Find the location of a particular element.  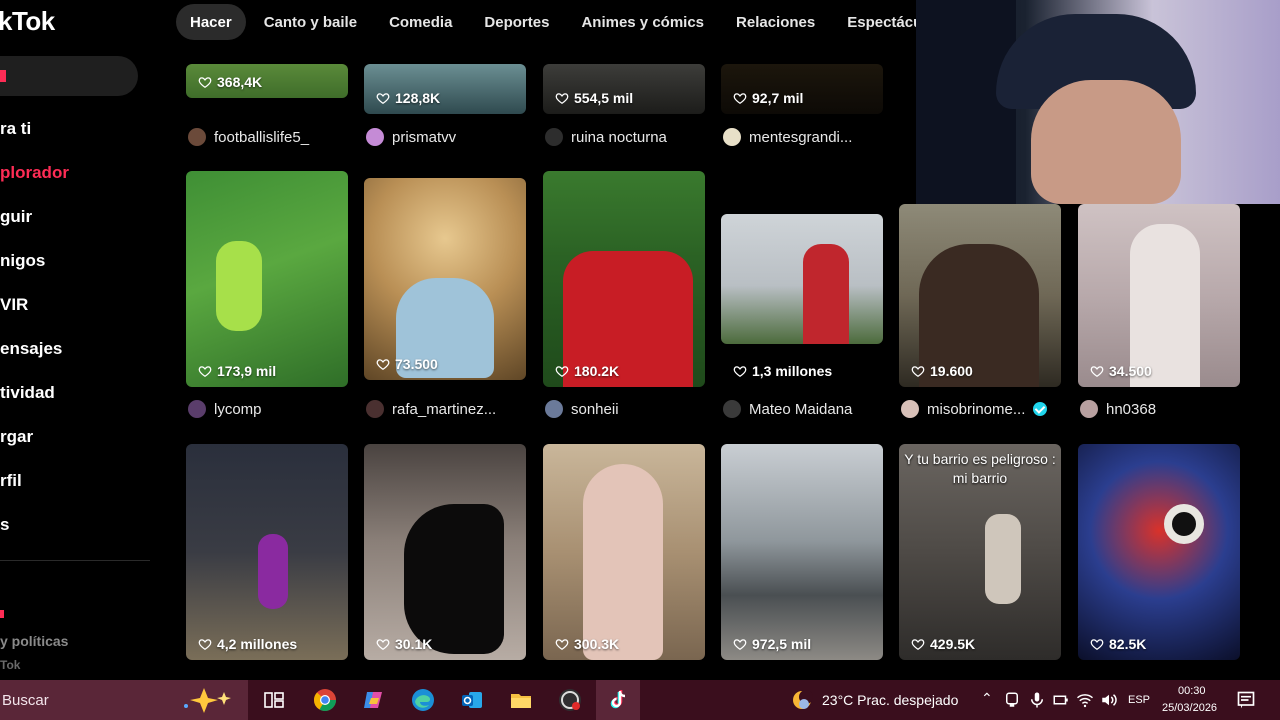

sidebar-item-upload: rgar is located at coordinates (16, 437).